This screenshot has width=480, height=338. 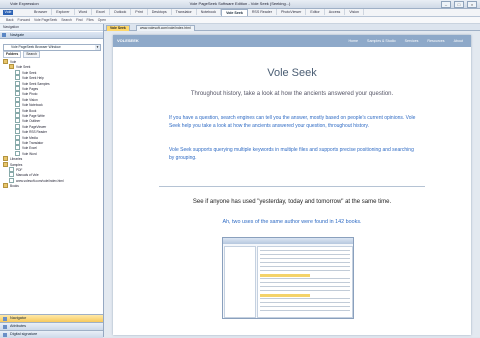 What do you see at coordinates (51, 35) in the screenshot?
I see `navigate-section: Navigate` at bounding box center [51, 35].